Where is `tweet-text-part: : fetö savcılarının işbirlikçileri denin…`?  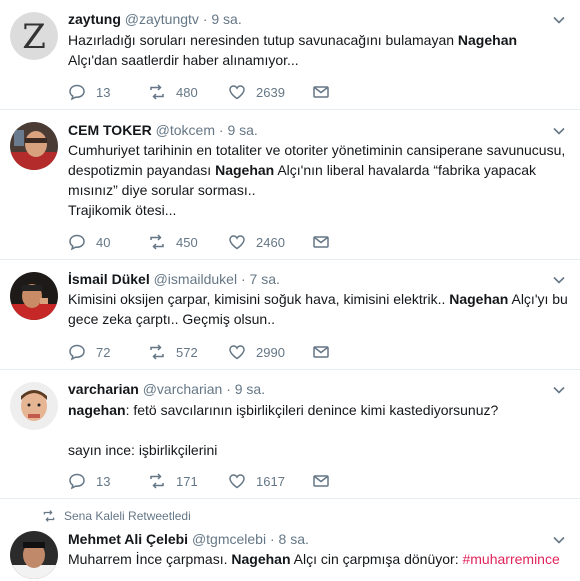 tweet-text-part: : fetö savcılarının işbirlikçileri denin… is located at coordinates (312, 410).